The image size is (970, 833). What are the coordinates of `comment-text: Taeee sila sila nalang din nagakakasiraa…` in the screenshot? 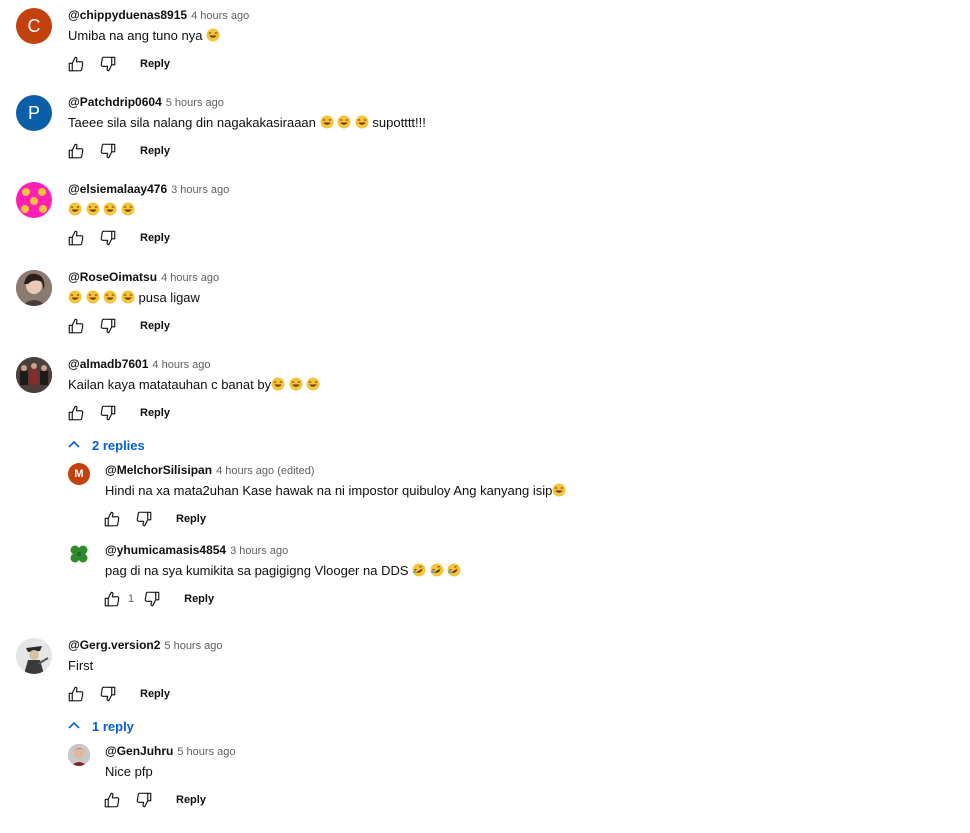 It's located at (247, 124).